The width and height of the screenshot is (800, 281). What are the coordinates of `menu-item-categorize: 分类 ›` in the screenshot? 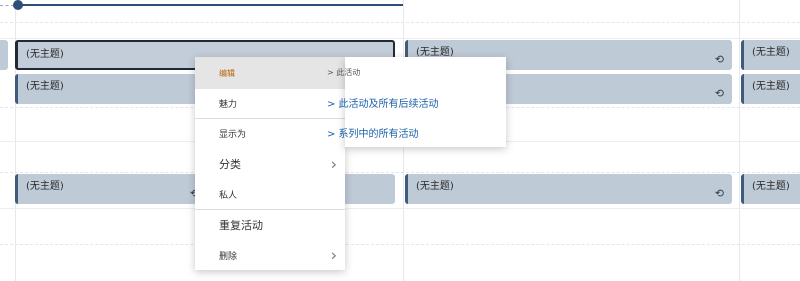 It's located at (270, 164).